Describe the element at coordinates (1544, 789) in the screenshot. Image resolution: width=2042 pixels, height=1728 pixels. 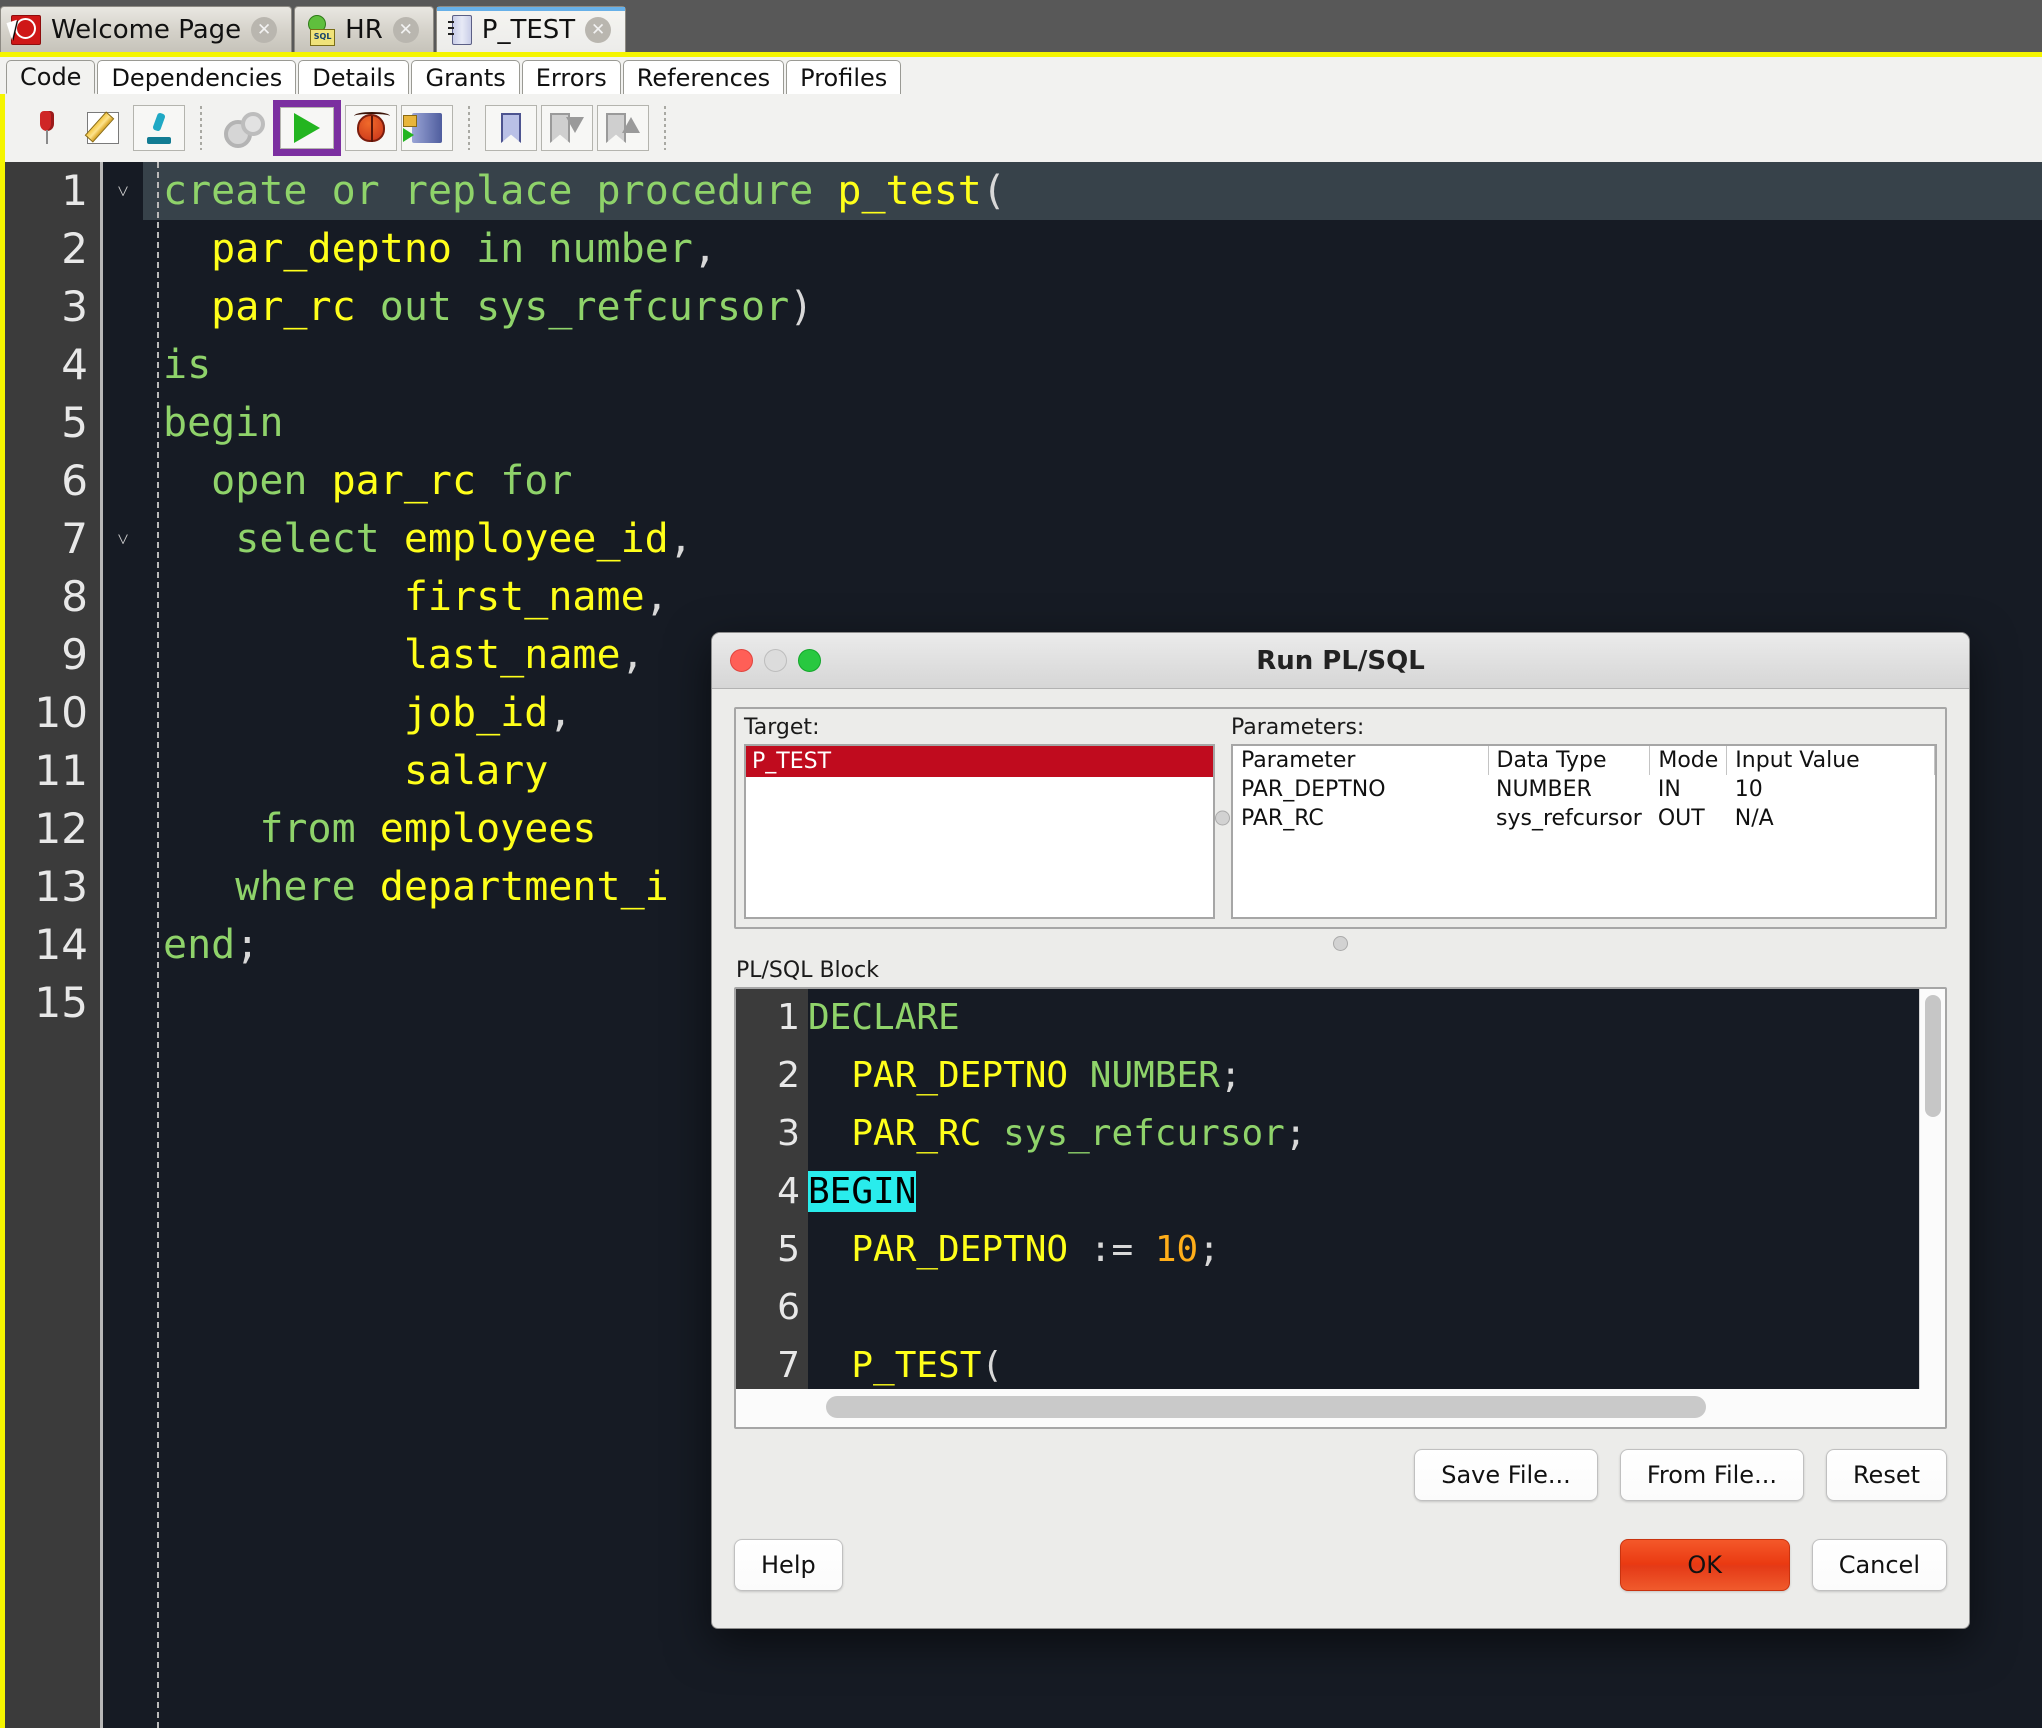
I see `cell-data-type: NUMBER` at that location.